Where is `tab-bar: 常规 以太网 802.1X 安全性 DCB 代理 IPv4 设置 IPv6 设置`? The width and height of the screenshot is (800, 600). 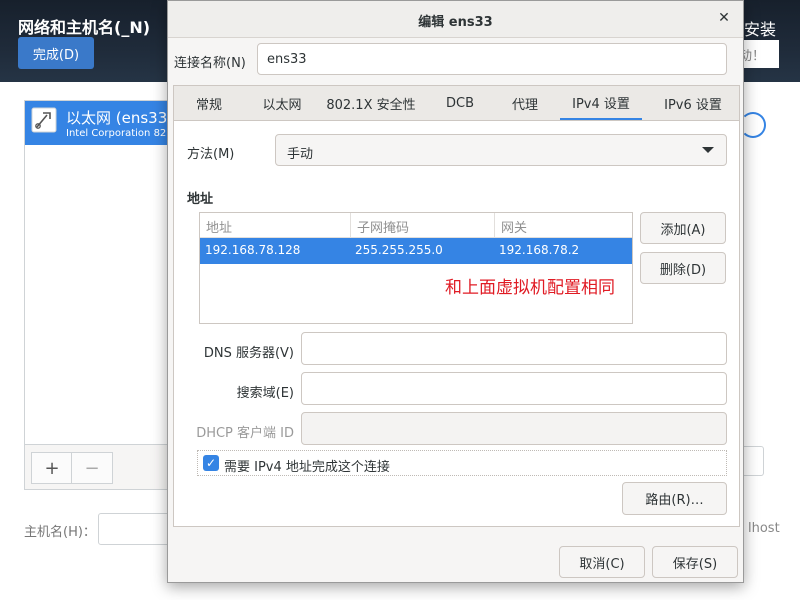
tab-bar: 常规 以太网 802.1X 安全性 DCB 代理 IPv4 设置 IPv6 设置 is located at coordinates (456, 103).